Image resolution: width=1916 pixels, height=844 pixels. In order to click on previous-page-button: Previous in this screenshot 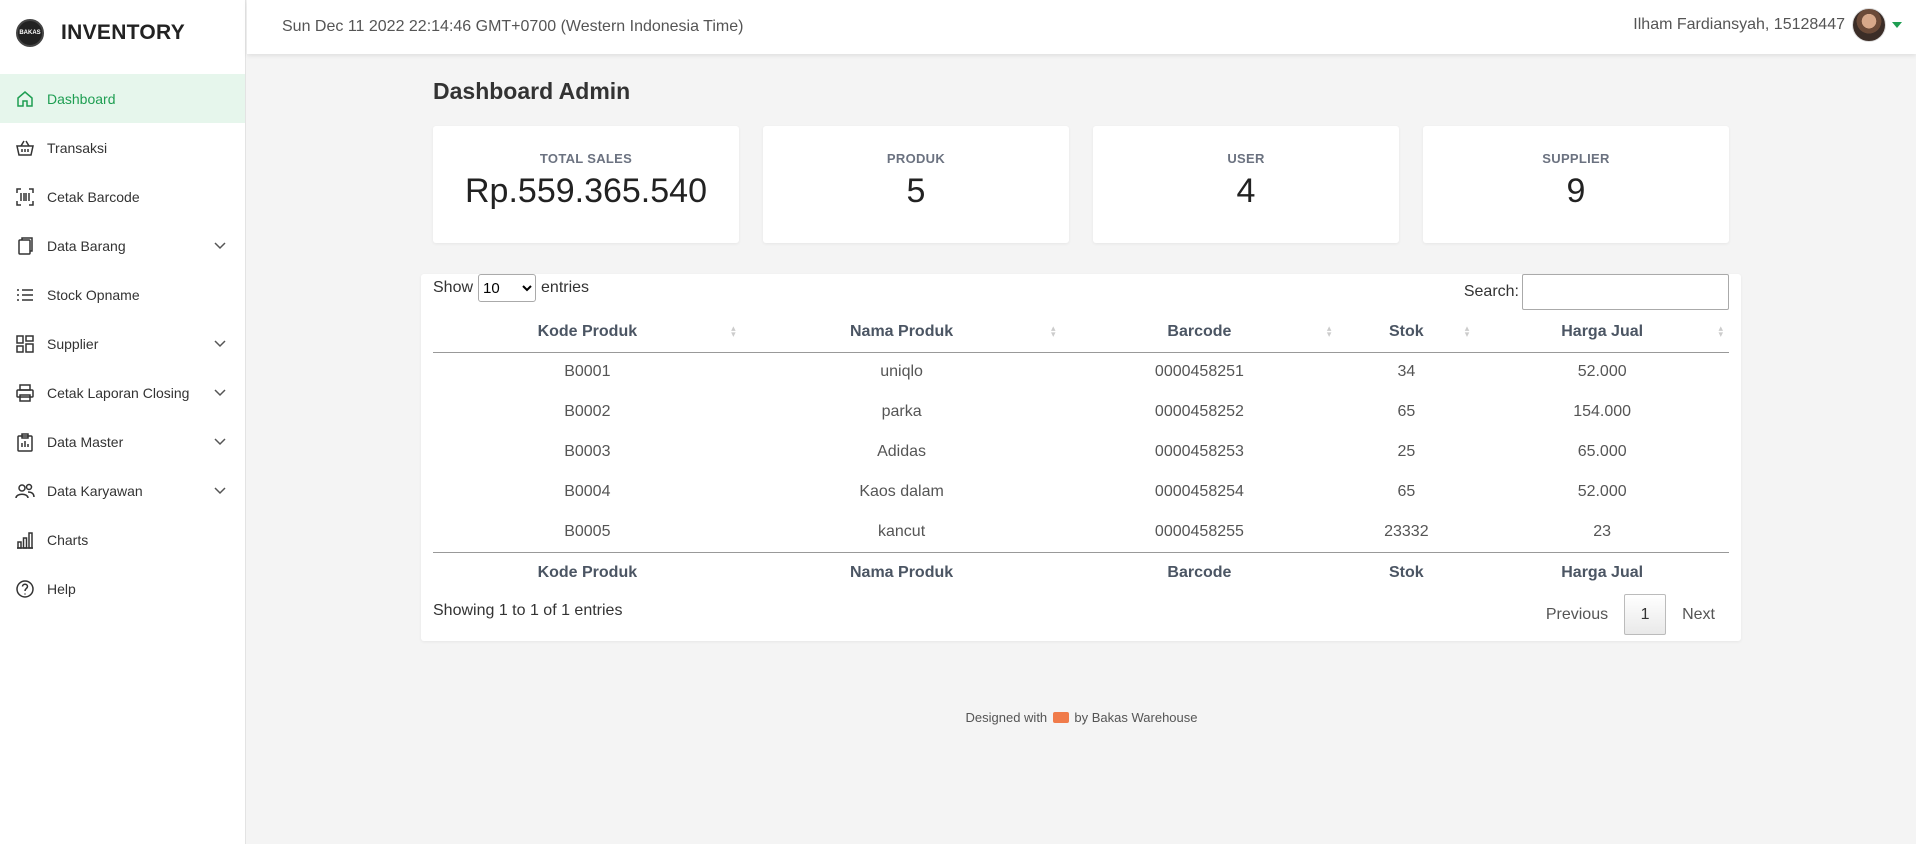, I will do `click(1577, 615)`.